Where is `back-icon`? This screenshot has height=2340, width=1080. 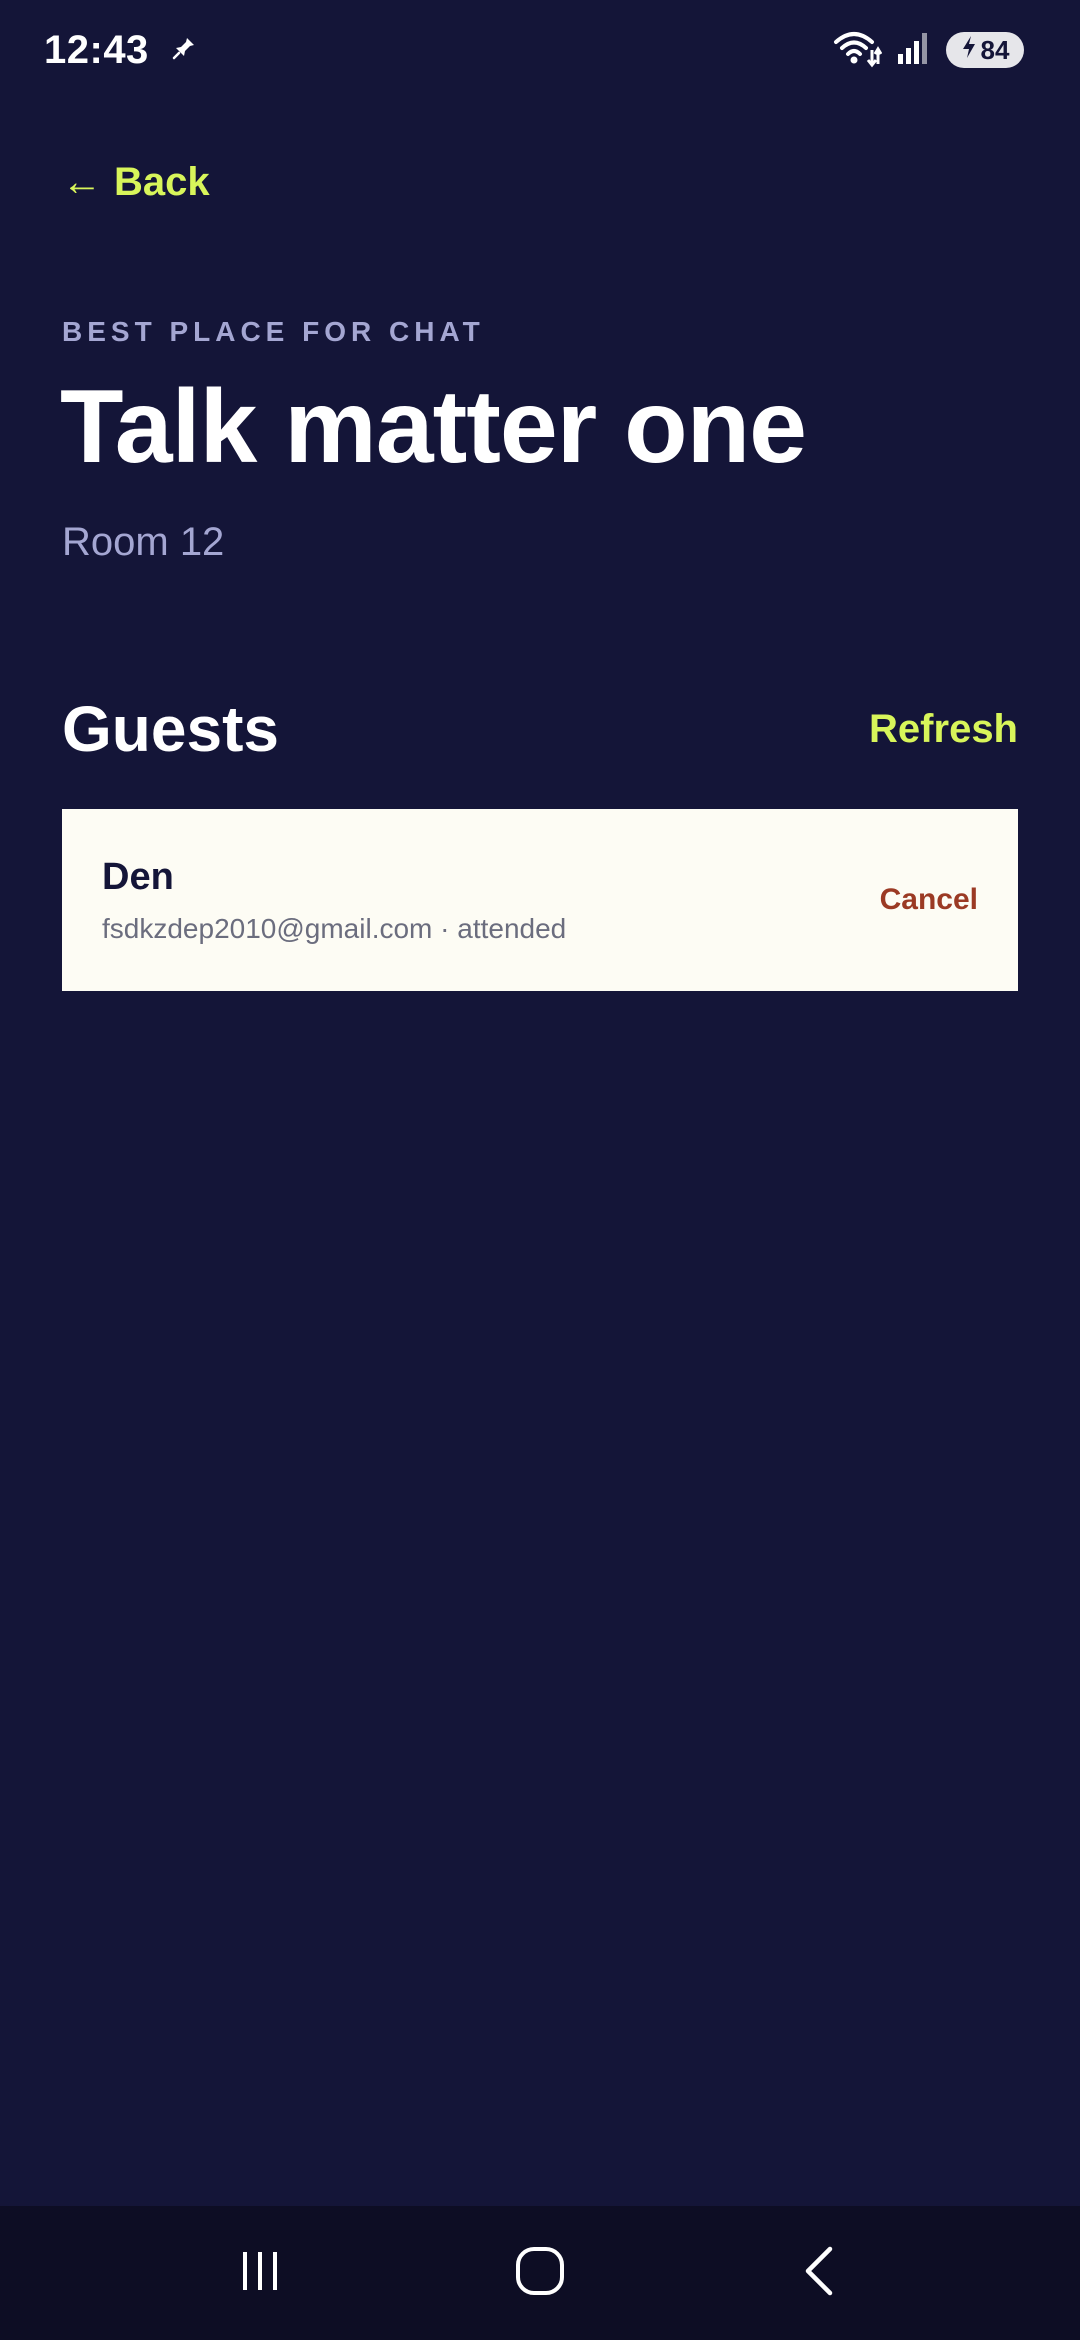 back-icon is located at coordinates (820, 2273).